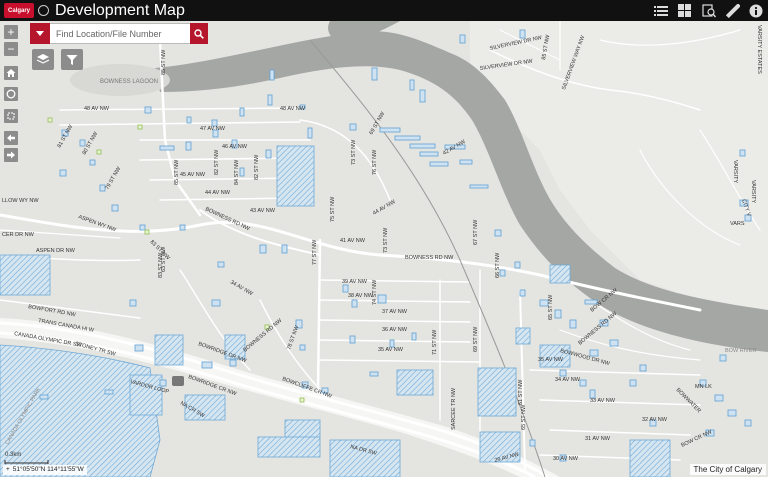 This screenshot has width=768, height=477. What do you see at coordinates (120, 10) in the screenshot?
I see `app-title: Development Map` at bounding box center [120, 10].